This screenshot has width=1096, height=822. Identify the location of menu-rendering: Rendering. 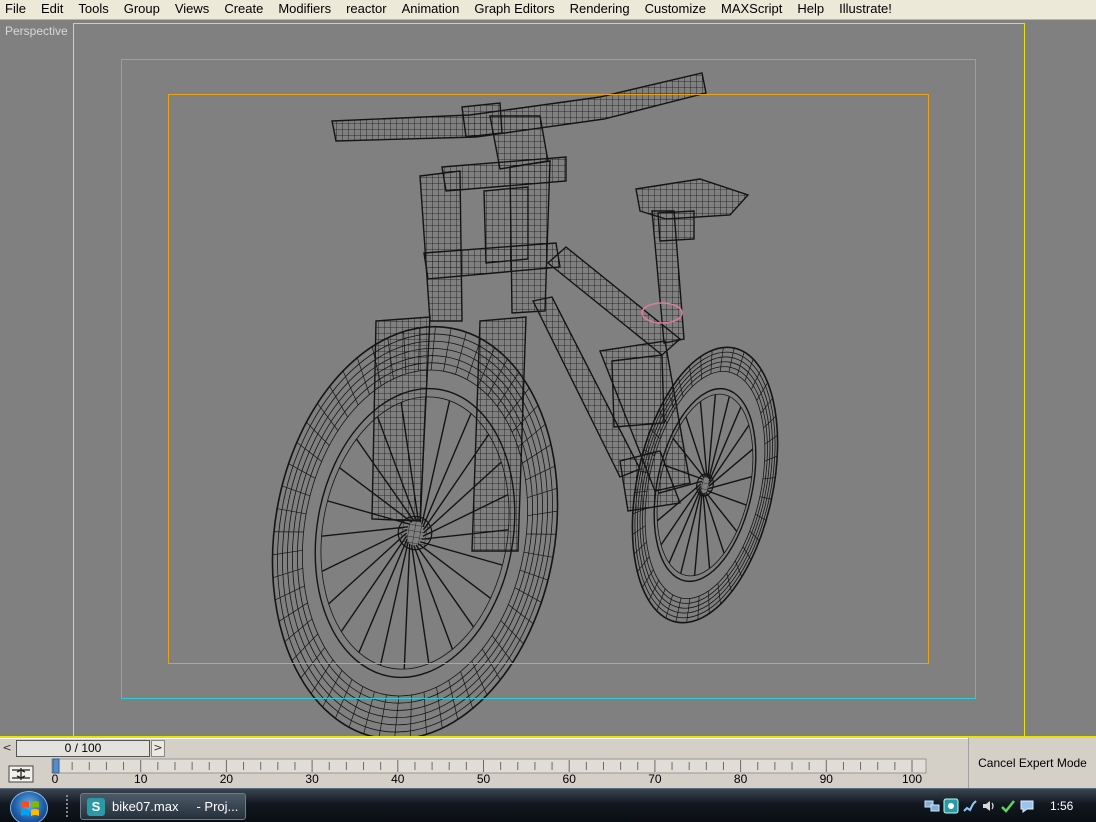
(600, 10).